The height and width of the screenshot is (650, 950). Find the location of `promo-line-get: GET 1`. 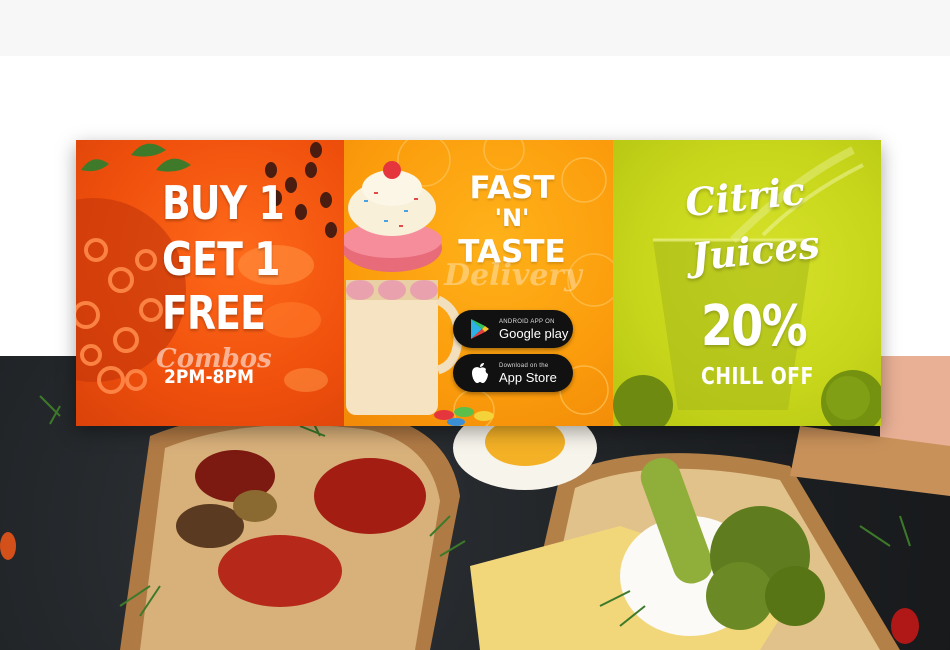

promo-line-get: GET 1 is located at coordinates (221, 259).